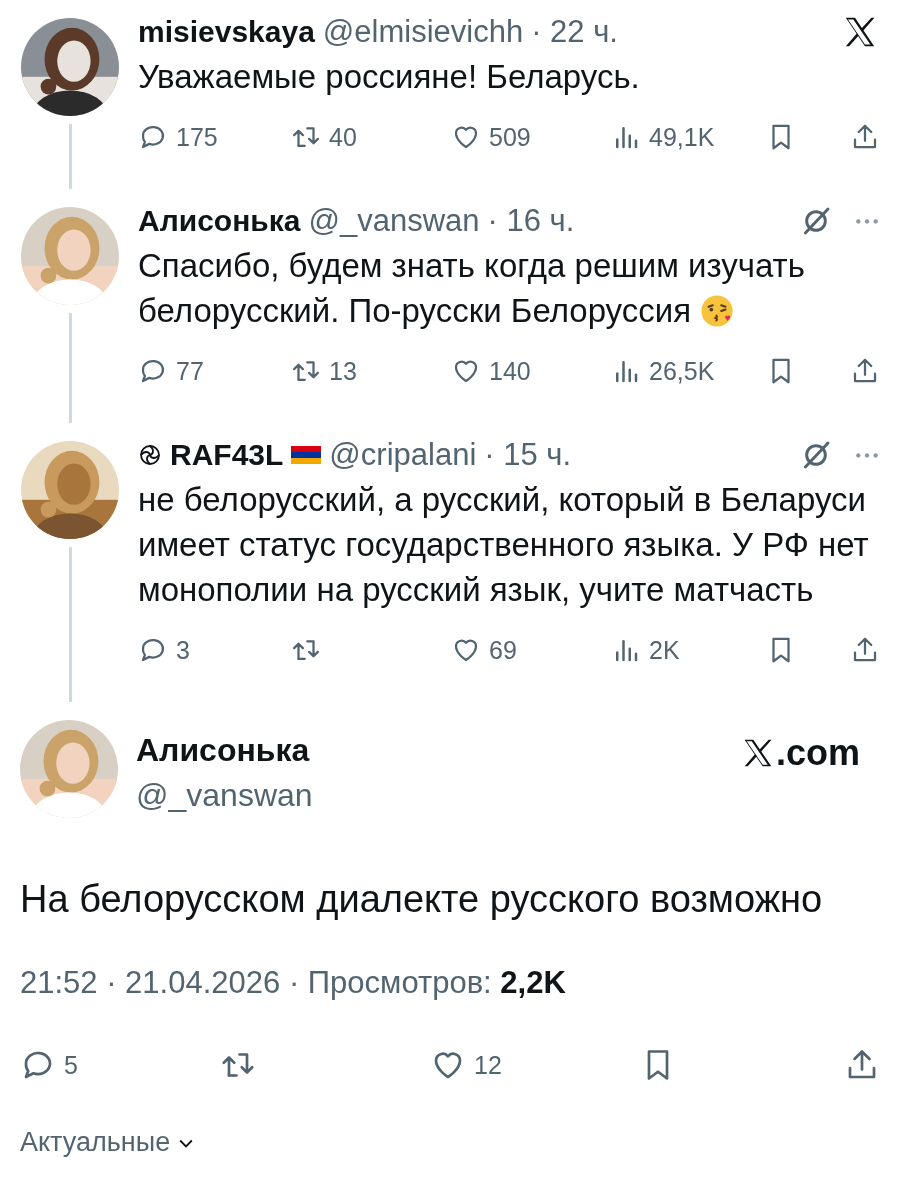 This screenshot has height=1200, width=902. I want to click on post-text: На белорусском диалекте русского возможно, so click(422, 899).